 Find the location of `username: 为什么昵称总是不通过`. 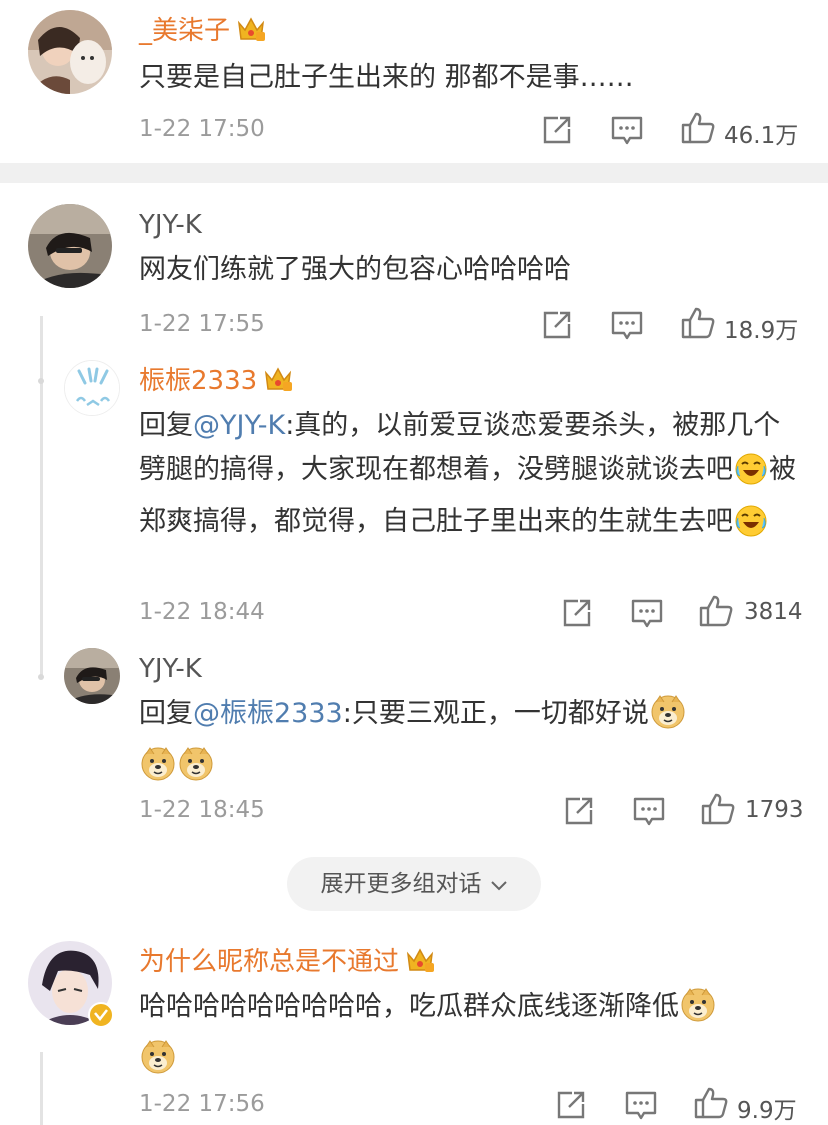

username: 为什么昵称总是不通过 is located at coordinates (287, 964).